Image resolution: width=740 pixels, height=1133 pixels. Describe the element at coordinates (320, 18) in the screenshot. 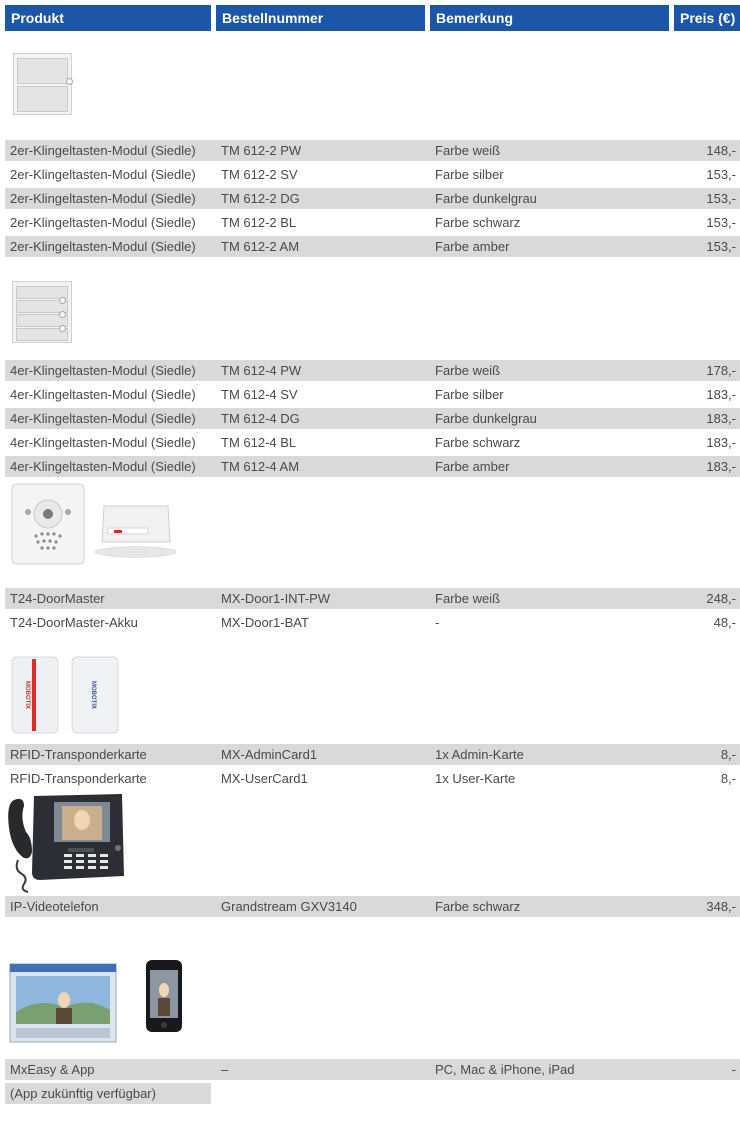

I see `col-header-bestellnummer: Bestellnummer` at that location.